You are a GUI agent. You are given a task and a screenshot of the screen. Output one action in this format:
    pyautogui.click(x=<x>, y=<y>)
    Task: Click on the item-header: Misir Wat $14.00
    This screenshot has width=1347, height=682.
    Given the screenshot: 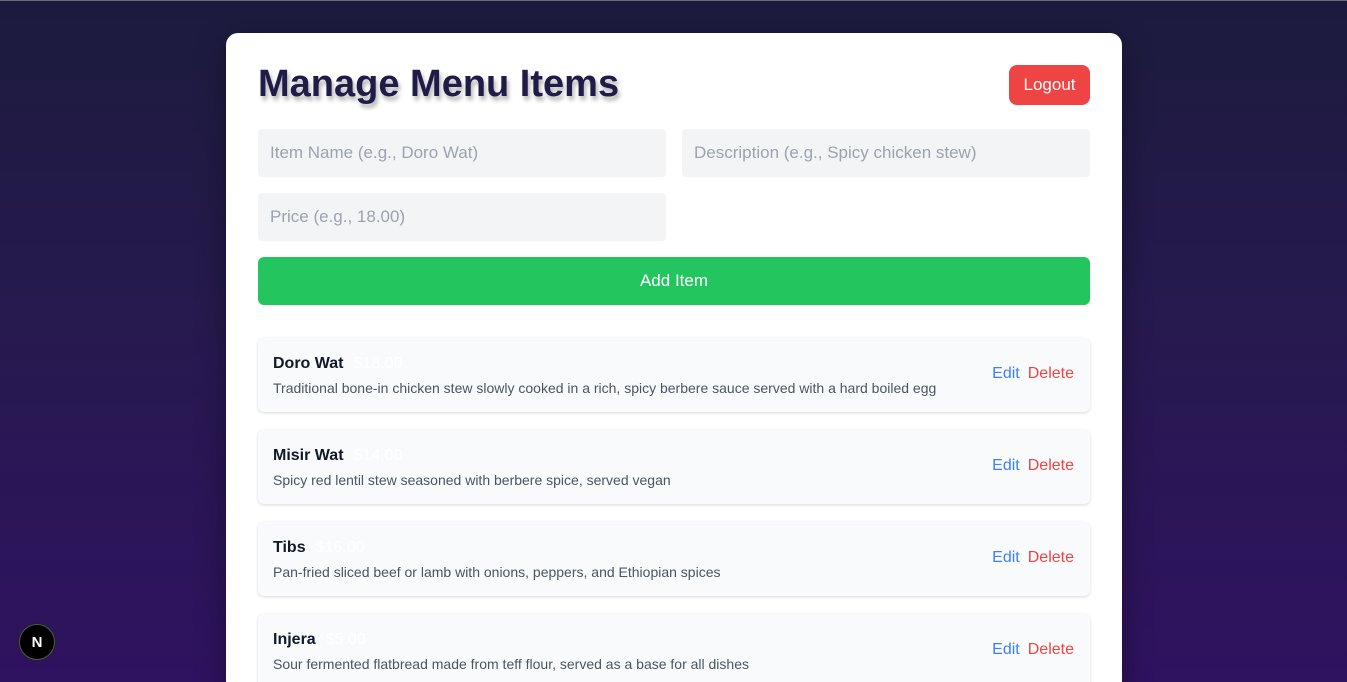 What is the action you would take?
    pyautogui.click(x=337, y=456)
    